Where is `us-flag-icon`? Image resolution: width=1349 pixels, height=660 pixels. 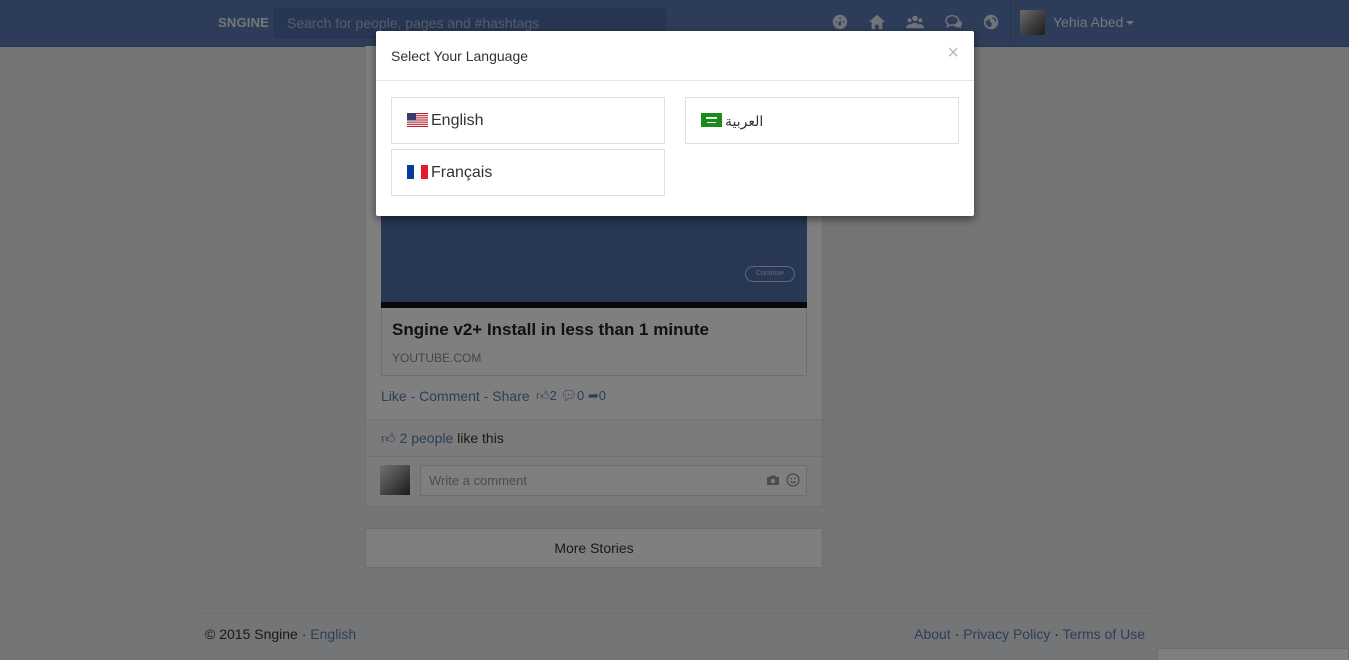 us-flag-icon is located at coordinates (417, 120).